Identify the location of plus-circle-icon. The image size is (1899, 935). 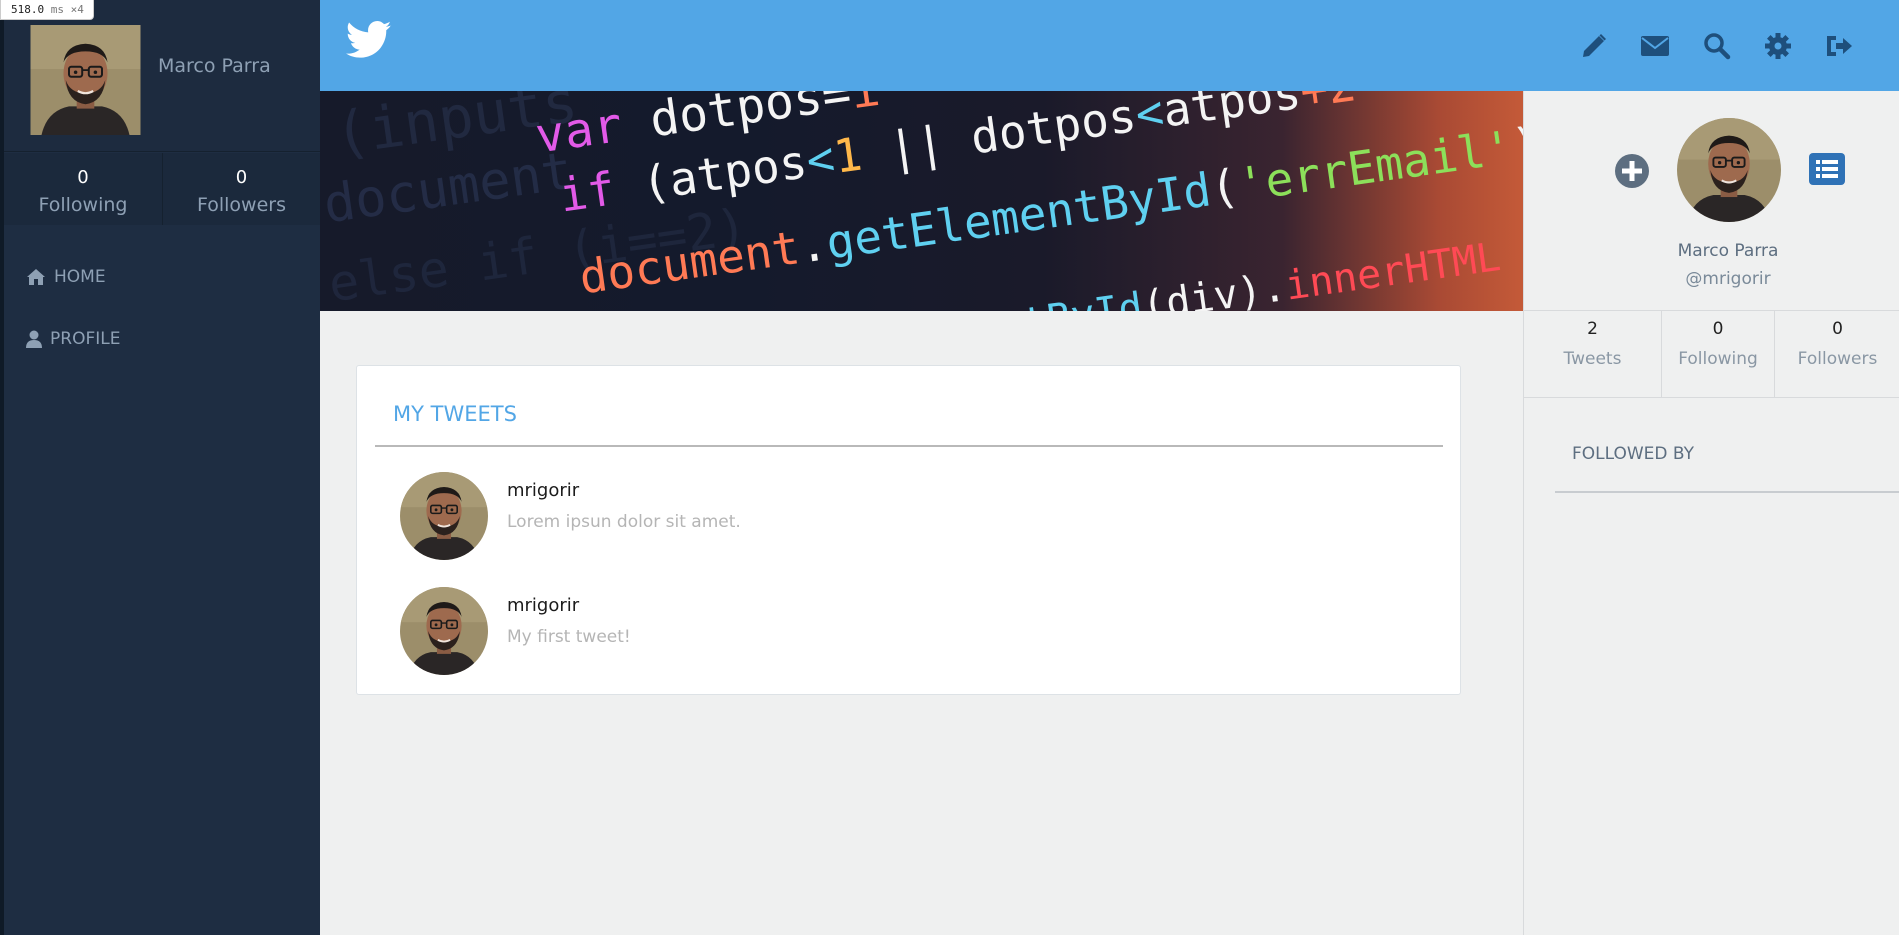
(1632, 171).